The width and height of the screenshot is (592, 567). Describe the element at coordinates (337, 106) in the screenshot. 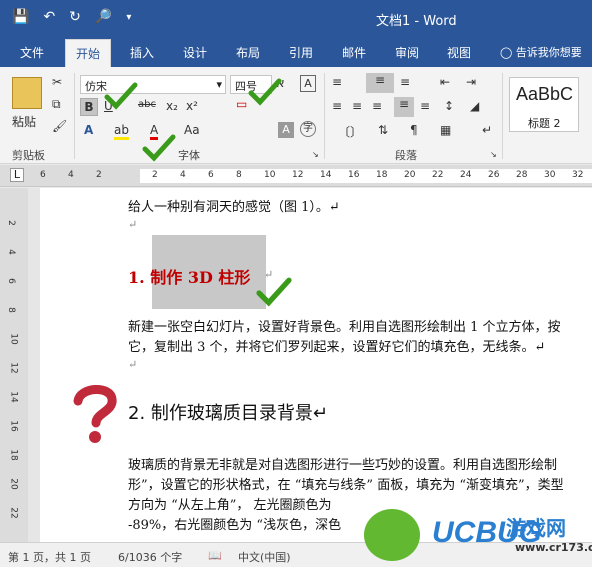

I see `align-left-icon: ≡` at that location.